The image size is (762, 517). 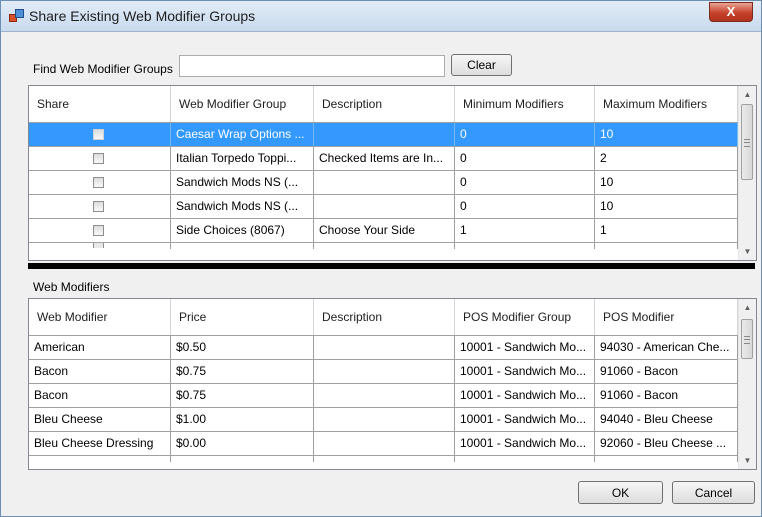 I want to click on web-modifiers-label: Web Modifiers, so click(x=71, y=287).